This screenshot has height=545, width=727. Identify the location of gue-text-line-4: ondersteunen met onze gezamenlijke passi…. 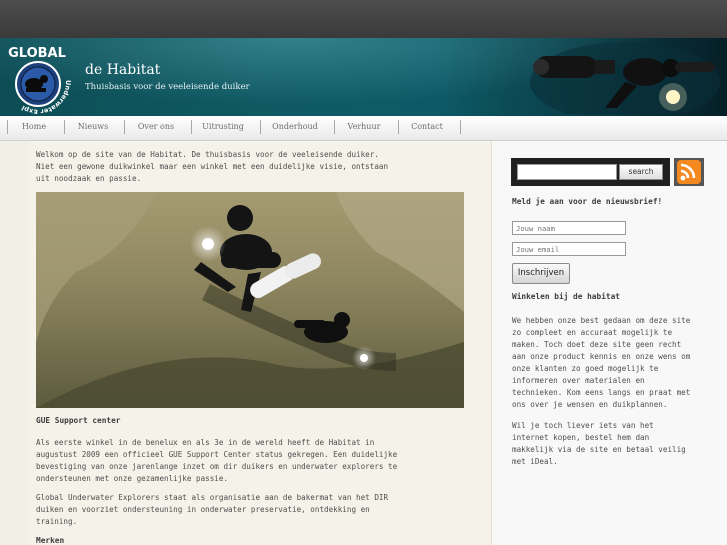
(132, 478).